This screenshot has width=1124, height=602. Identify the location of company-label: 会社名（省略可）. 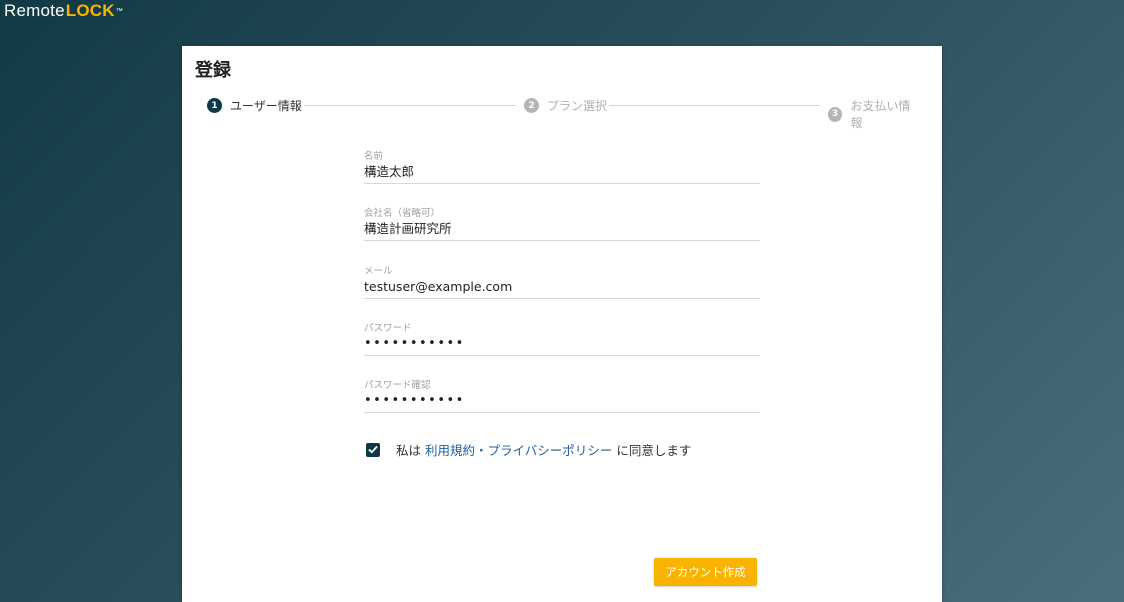
(402, 213).